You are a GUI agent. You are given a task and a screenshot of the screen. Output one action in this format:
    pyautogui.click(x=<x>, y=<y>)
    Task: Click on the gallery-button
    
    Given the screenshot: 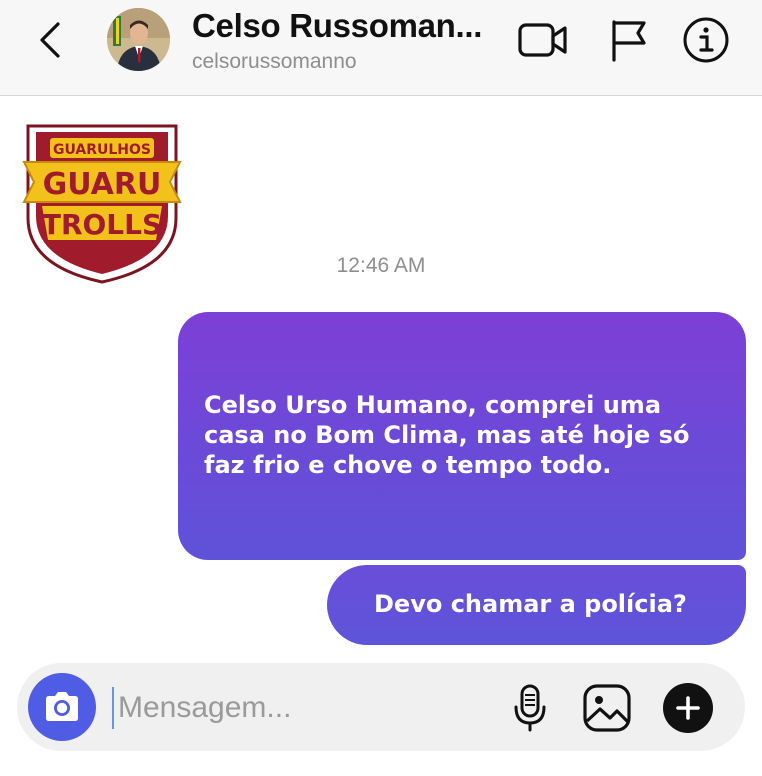 What is the action you would take?
    pyautogui.click(x=607, y=708)
    